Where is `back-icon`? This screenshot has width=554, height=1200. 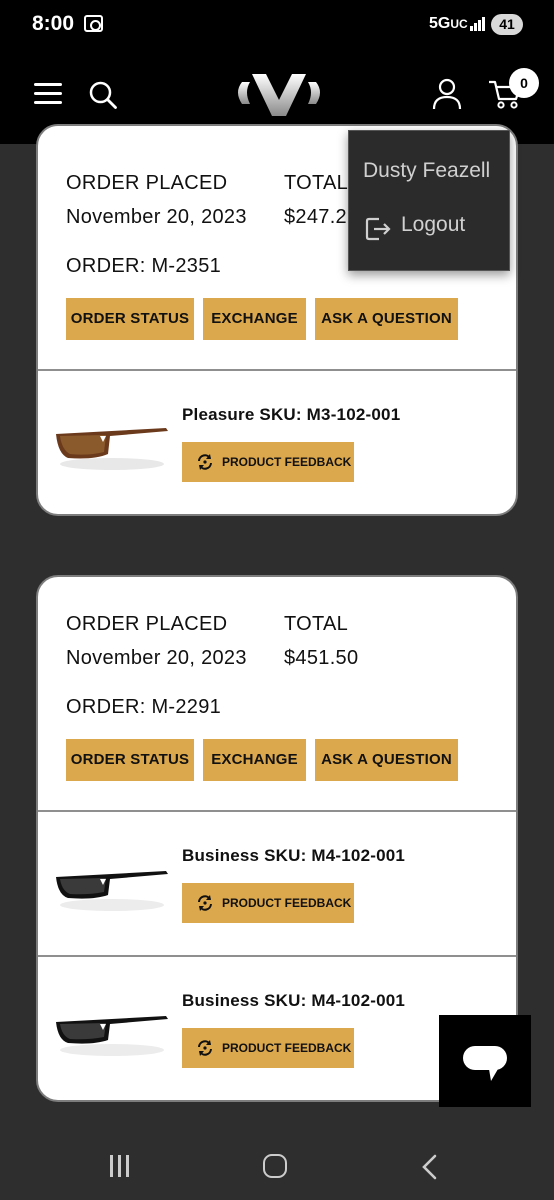
back-icon is located at coordinates (430, 1167).